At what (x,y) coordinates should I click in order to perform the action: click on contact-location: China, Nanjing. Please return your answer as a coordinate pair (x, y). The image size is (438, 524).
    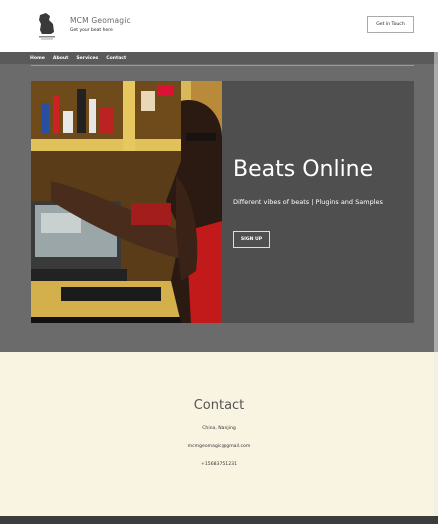
    Looking at the image, I should click on (219, 428).